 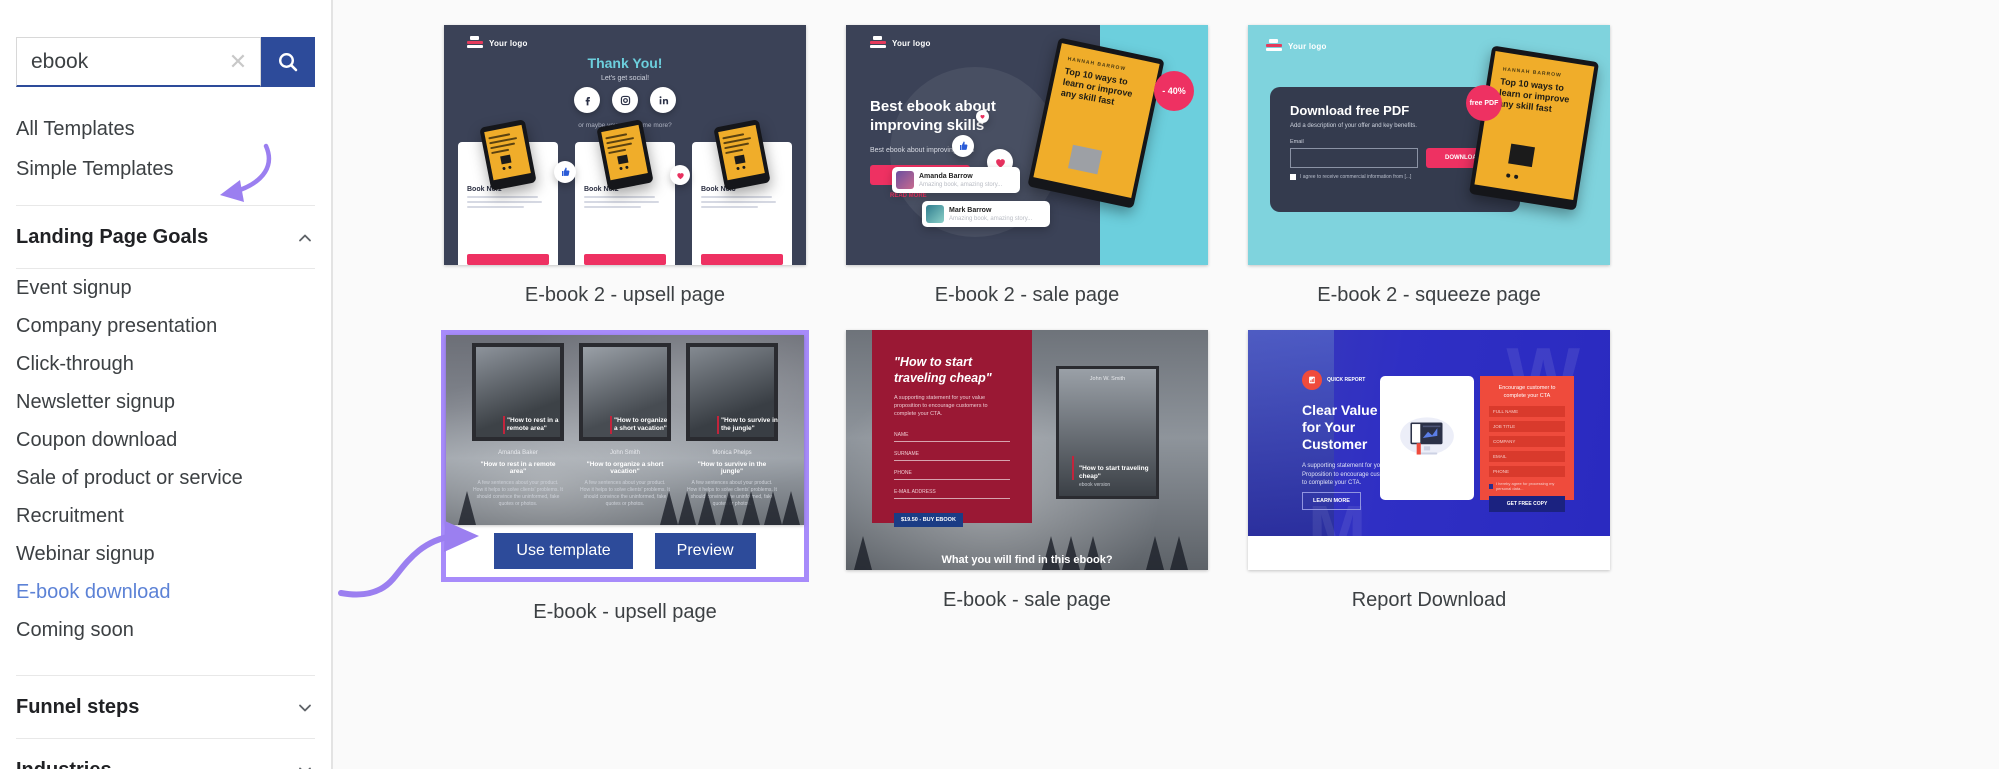 I want to click on mini-logo: Your logo, so click(x=900, y=43).